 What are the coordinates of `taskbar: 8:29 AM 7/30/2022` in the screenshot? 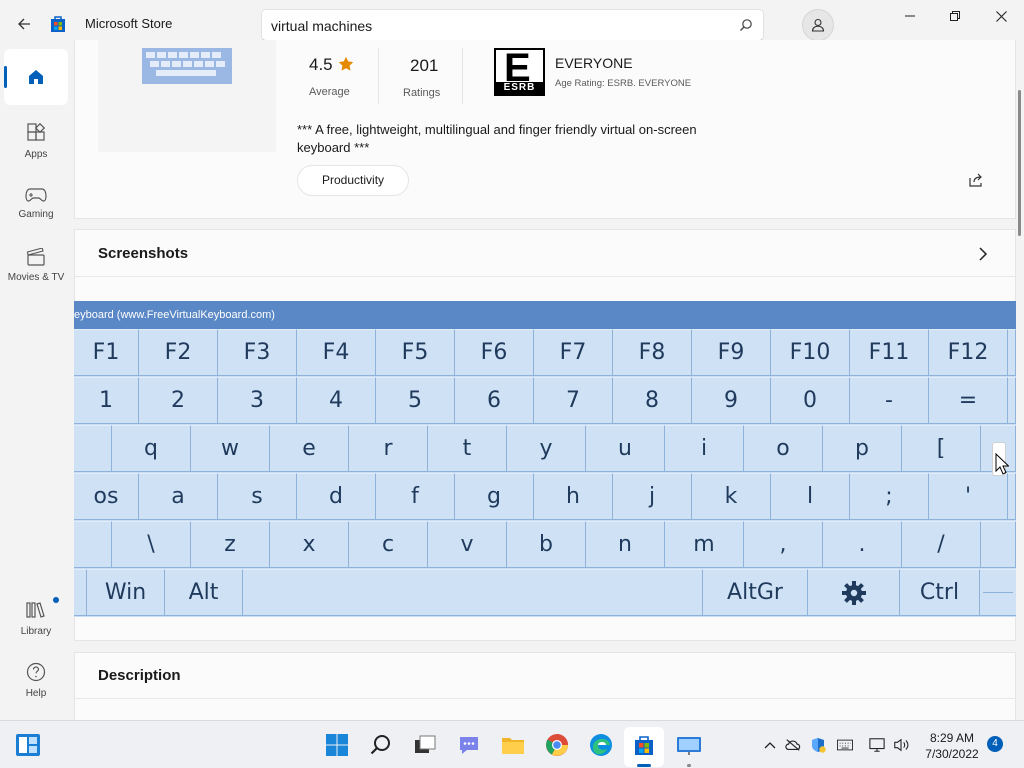 It's located at (512, 744).